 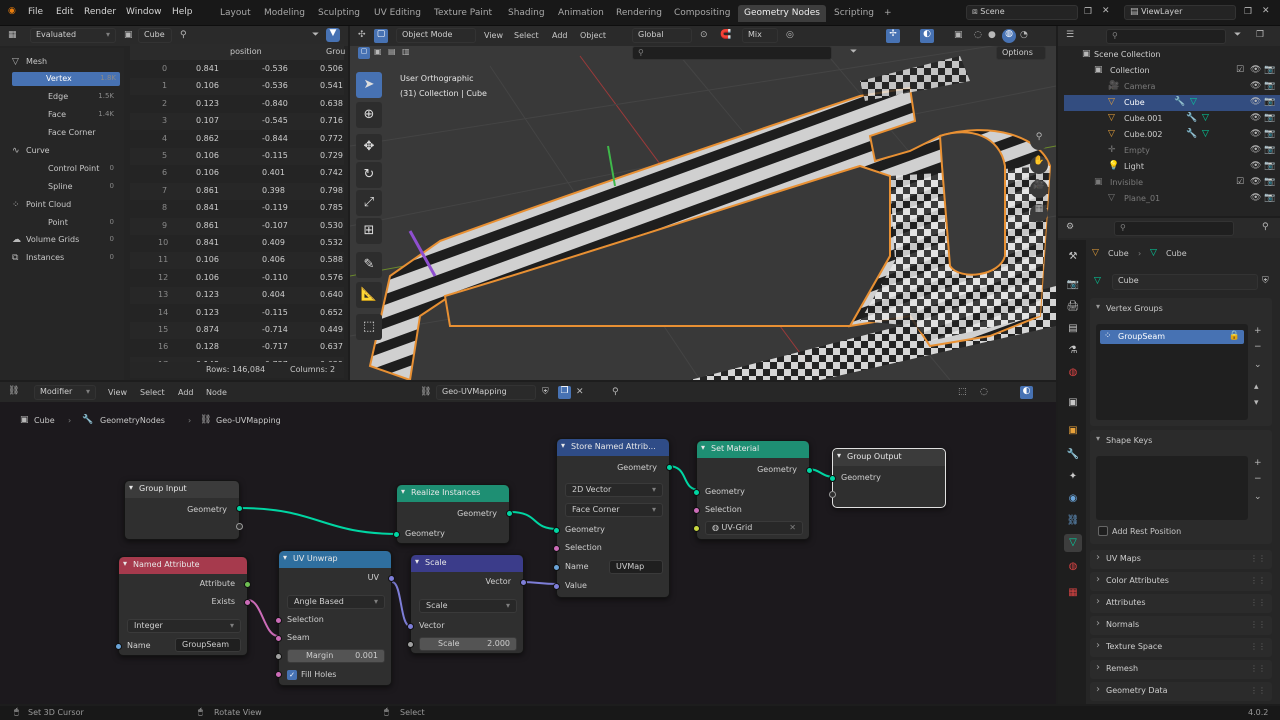 What do you see at coordinates (1172, 135) in the screenshot?
I see `outliner-item-cube-002: ▽ Cube.002 🔧 ▽ 👁 📷` at bounding box center [1172, 135].